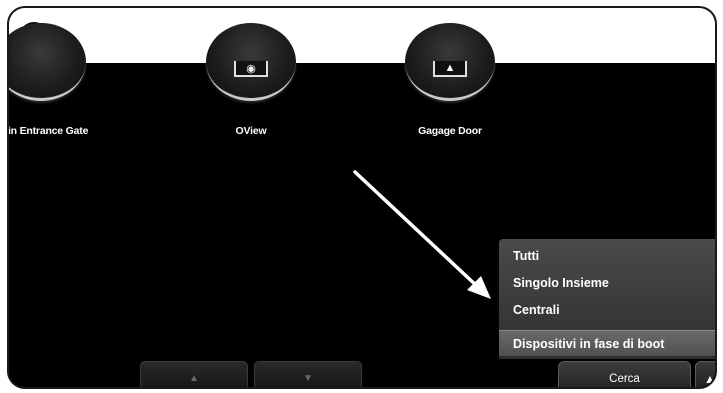 The height and width of the screenshot is (393, 723). What do you see at coordinates (251, 83) in the screenshot?
I see `device-oview: ◉ OView` at bounding box center [251, 83].